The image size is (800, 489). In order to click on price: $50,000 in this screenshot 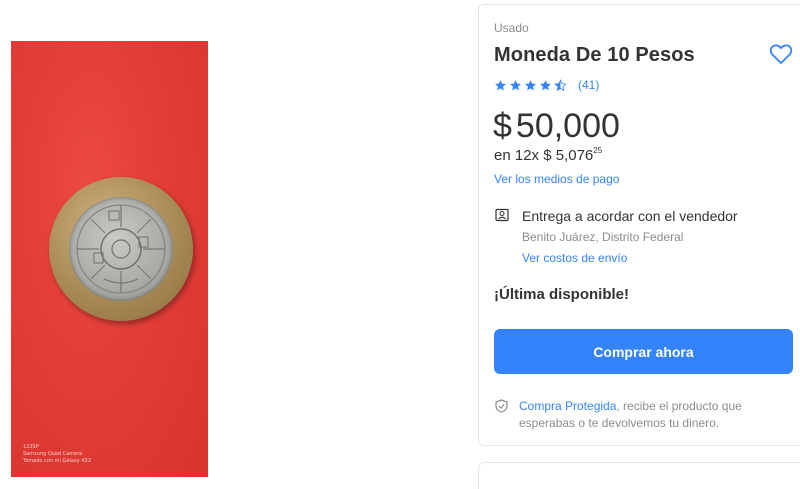, I will do `click(556, 126)`.